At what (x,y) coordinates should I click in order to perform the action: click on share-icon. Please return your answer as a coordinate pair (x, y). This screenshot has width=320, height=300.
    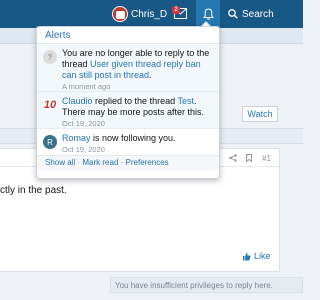
    Looking at the image, I should click on (233, 158).